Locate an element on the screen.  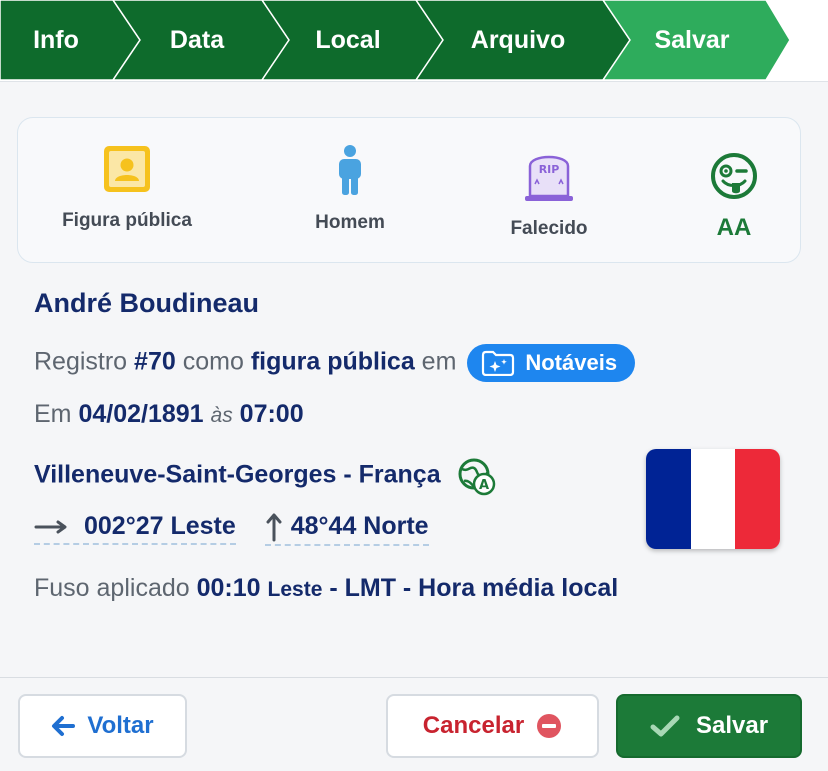
step-salvar: Salvar is located at coordinates (692, 40).